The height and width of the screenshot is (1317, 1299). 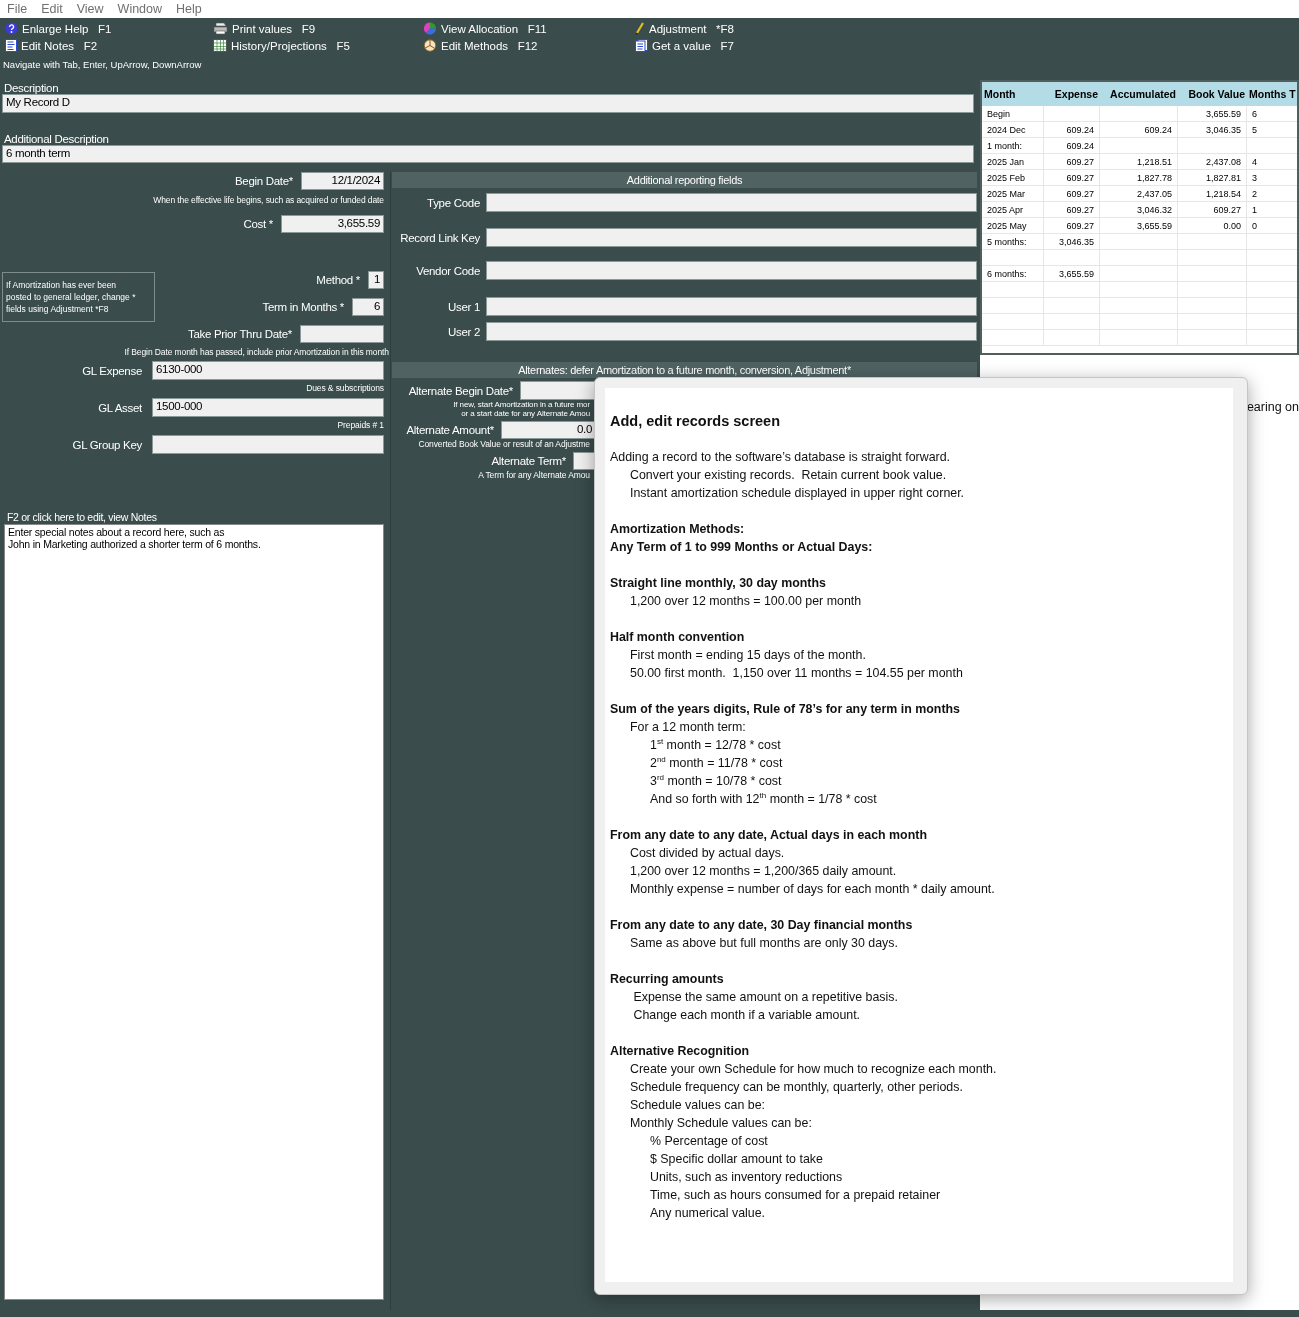 What do you see at coordinates (697, 1105) in the screenshot?
I see `help-text: Schedule values can be:` at bounding box center [697, 1105].